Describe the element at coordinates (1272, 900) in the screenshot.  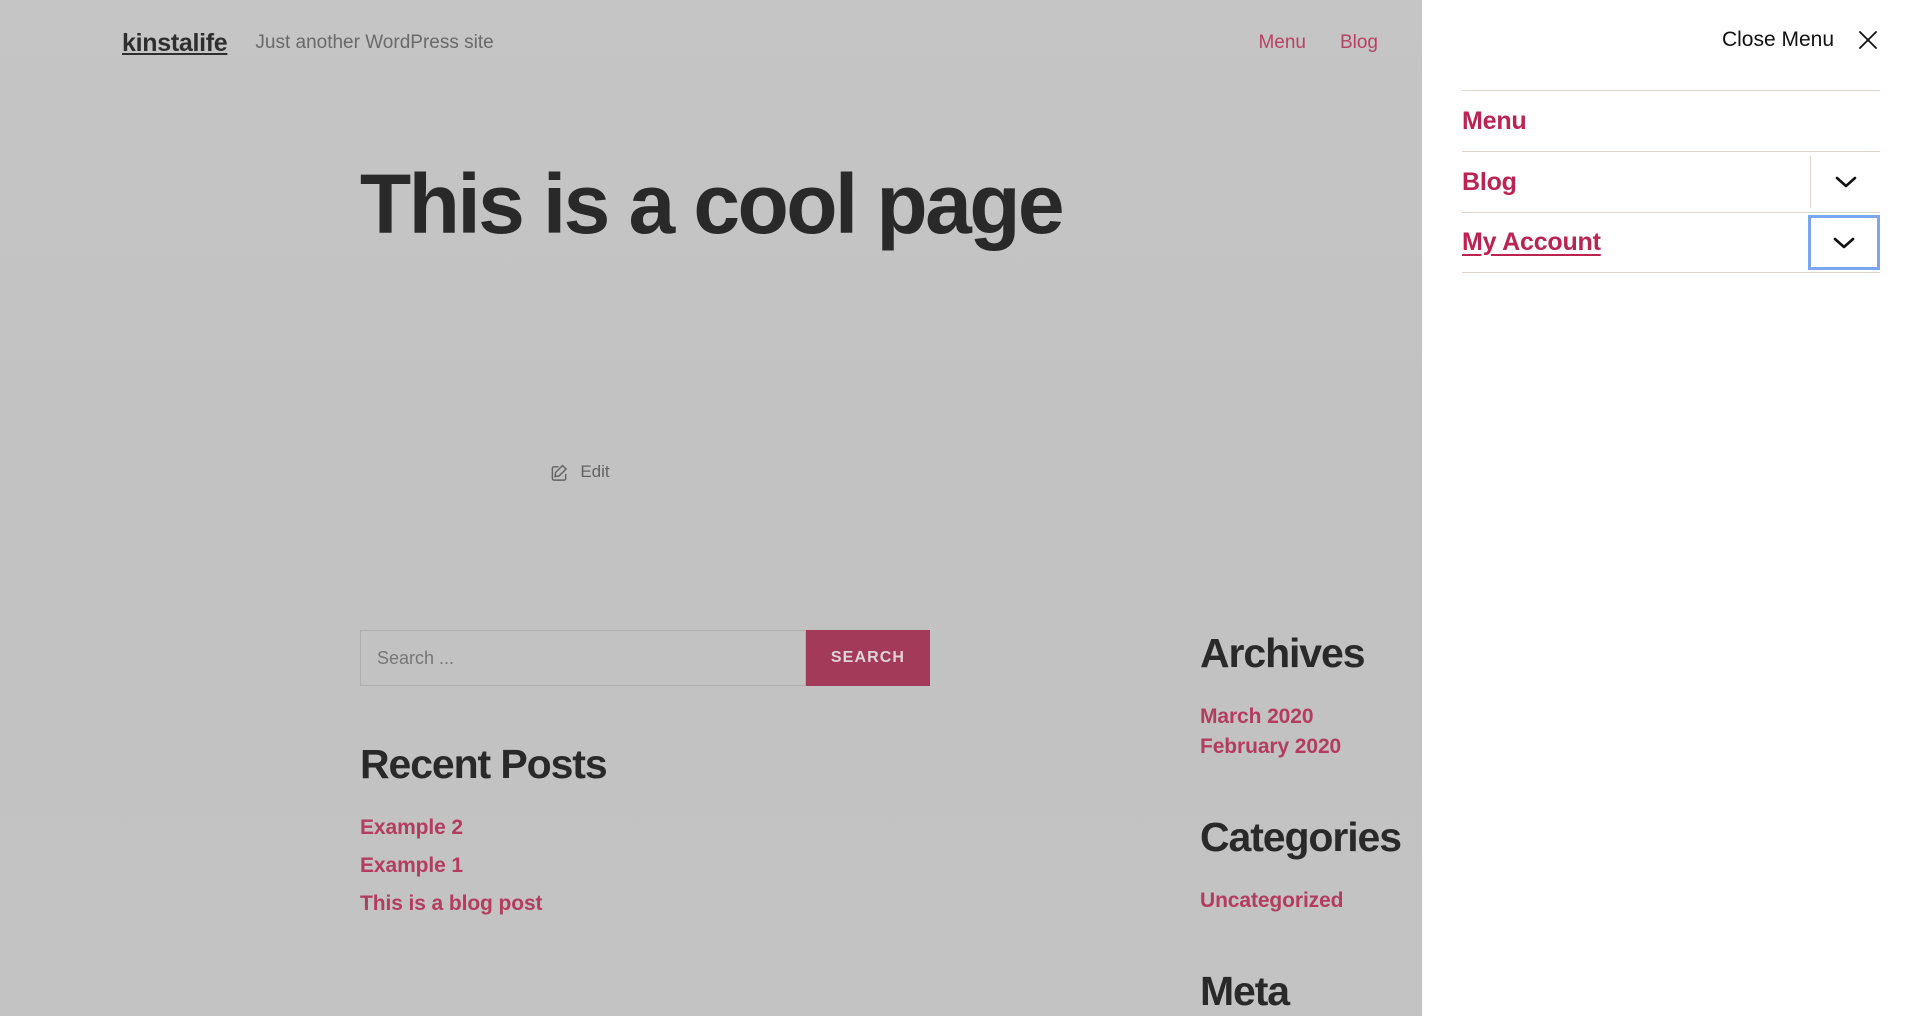
I see `category-link-uncategorized: Uncategorized` at that location.